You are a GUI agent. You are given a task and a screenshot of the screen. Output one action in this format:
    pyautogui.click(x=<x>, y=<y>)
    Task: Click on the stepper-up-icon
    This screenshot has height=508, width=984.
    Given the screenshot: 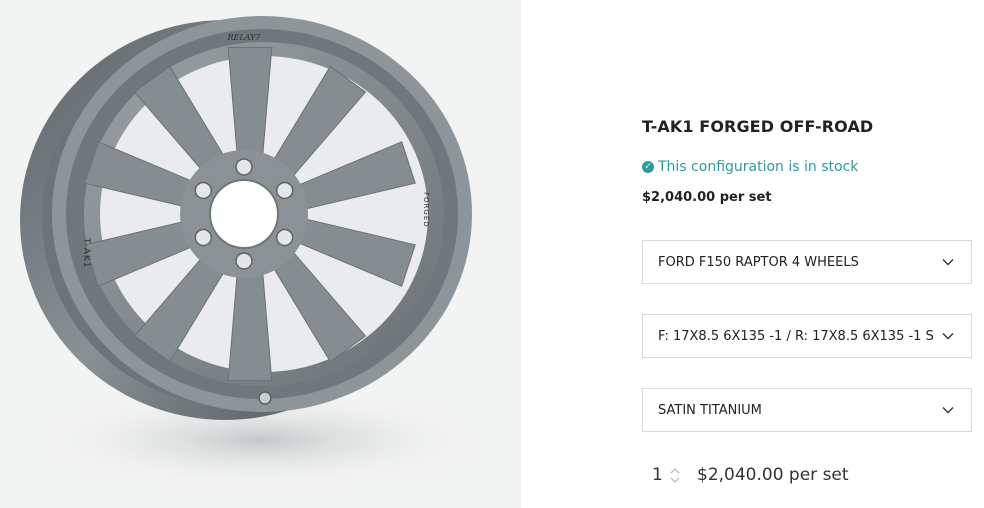 What is the action you would take?
    pyautogui.click(x=675, y=470)
    